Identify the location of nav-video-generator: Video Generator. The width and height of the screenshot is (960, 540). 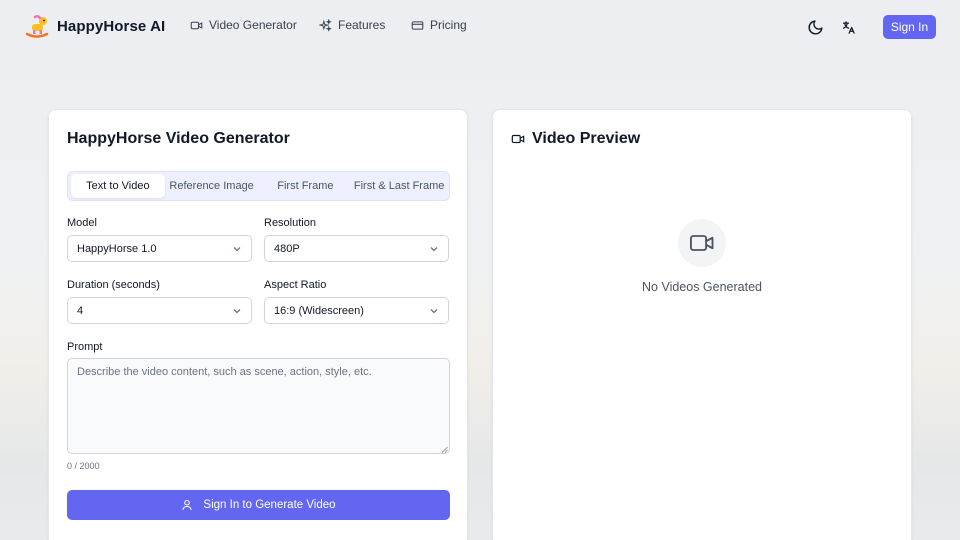
(243, 25).